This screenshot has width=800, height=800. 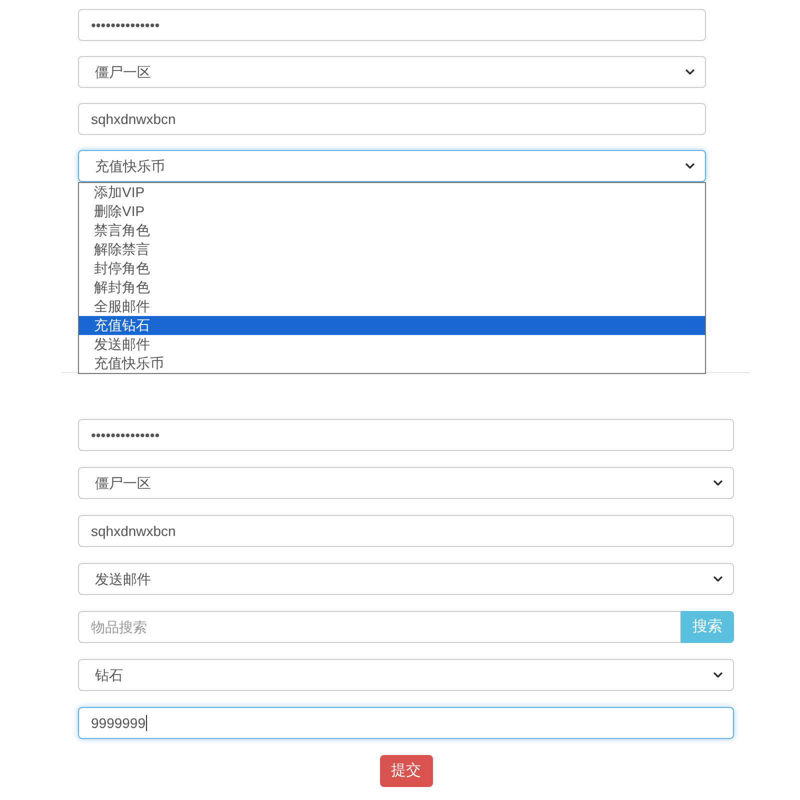 What do you see at coordinates (406, 579) in the screenshot?
I see `select-field: 发送邮件` at bounding box center [406, 579].